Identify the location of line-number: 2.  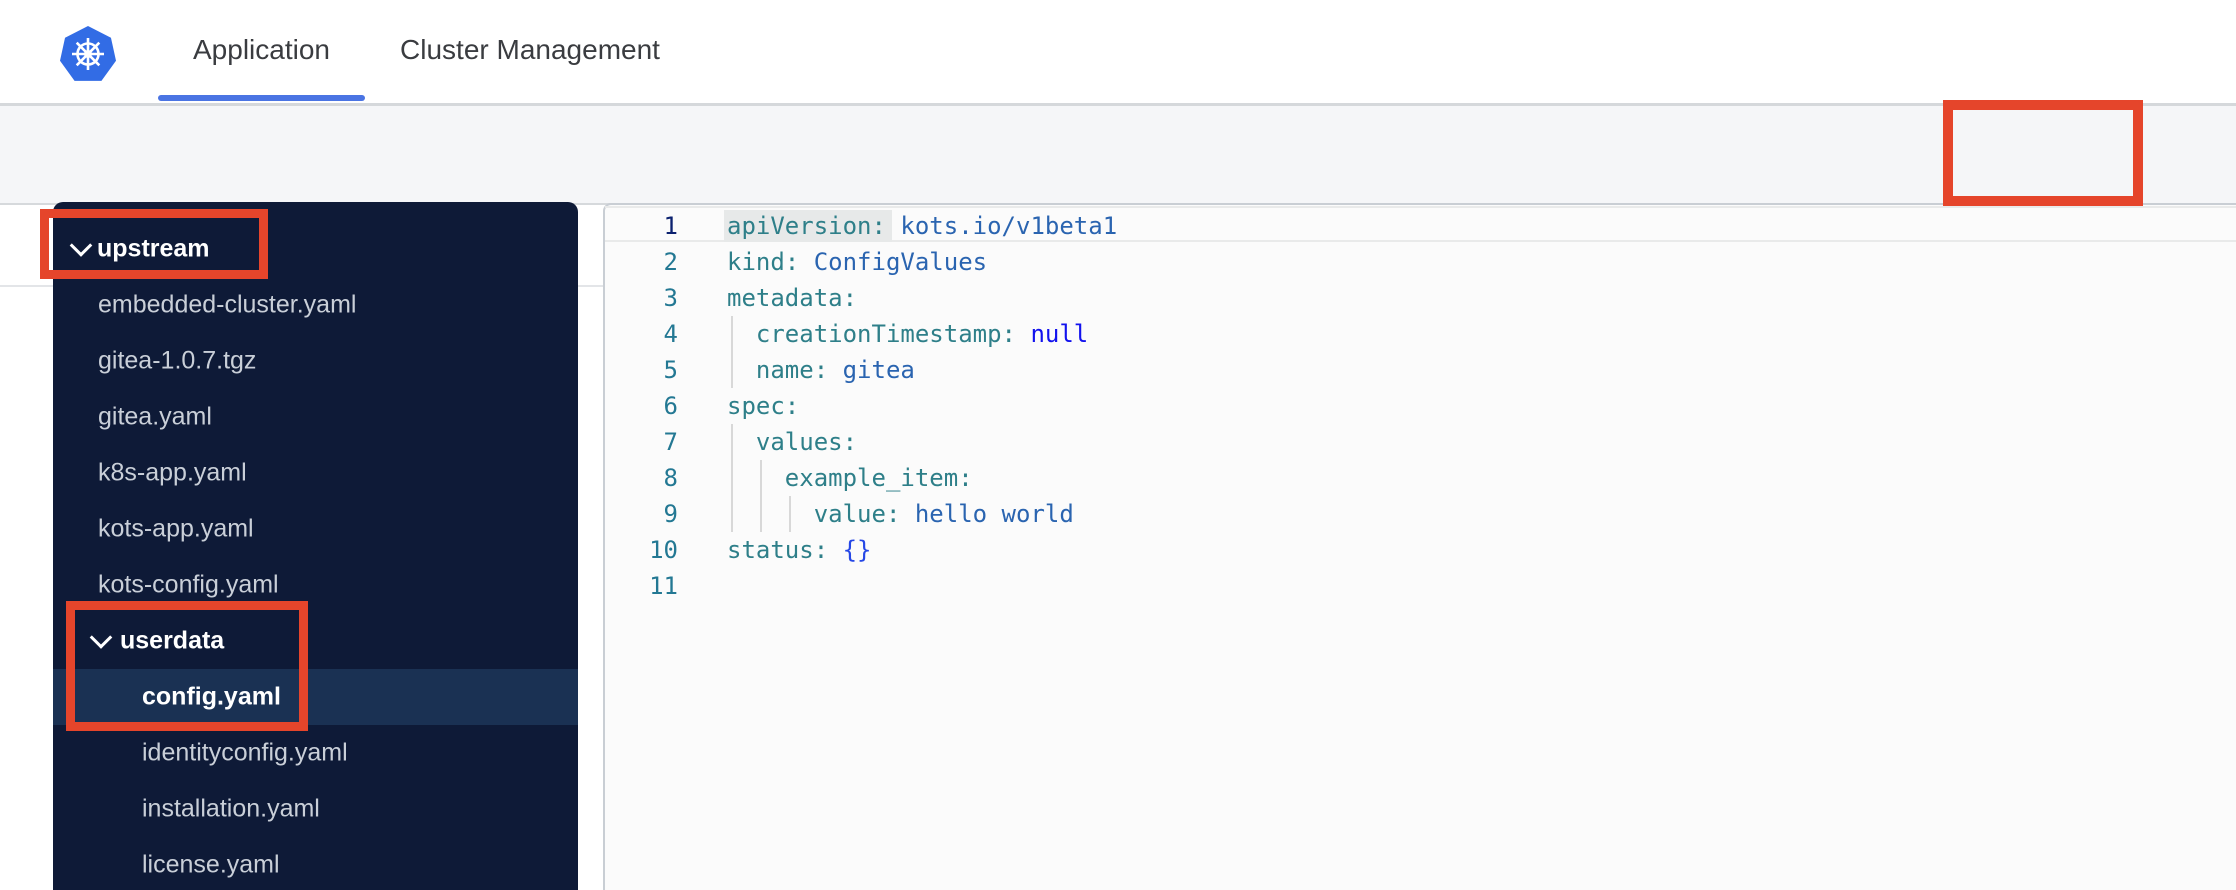
(670, 262).